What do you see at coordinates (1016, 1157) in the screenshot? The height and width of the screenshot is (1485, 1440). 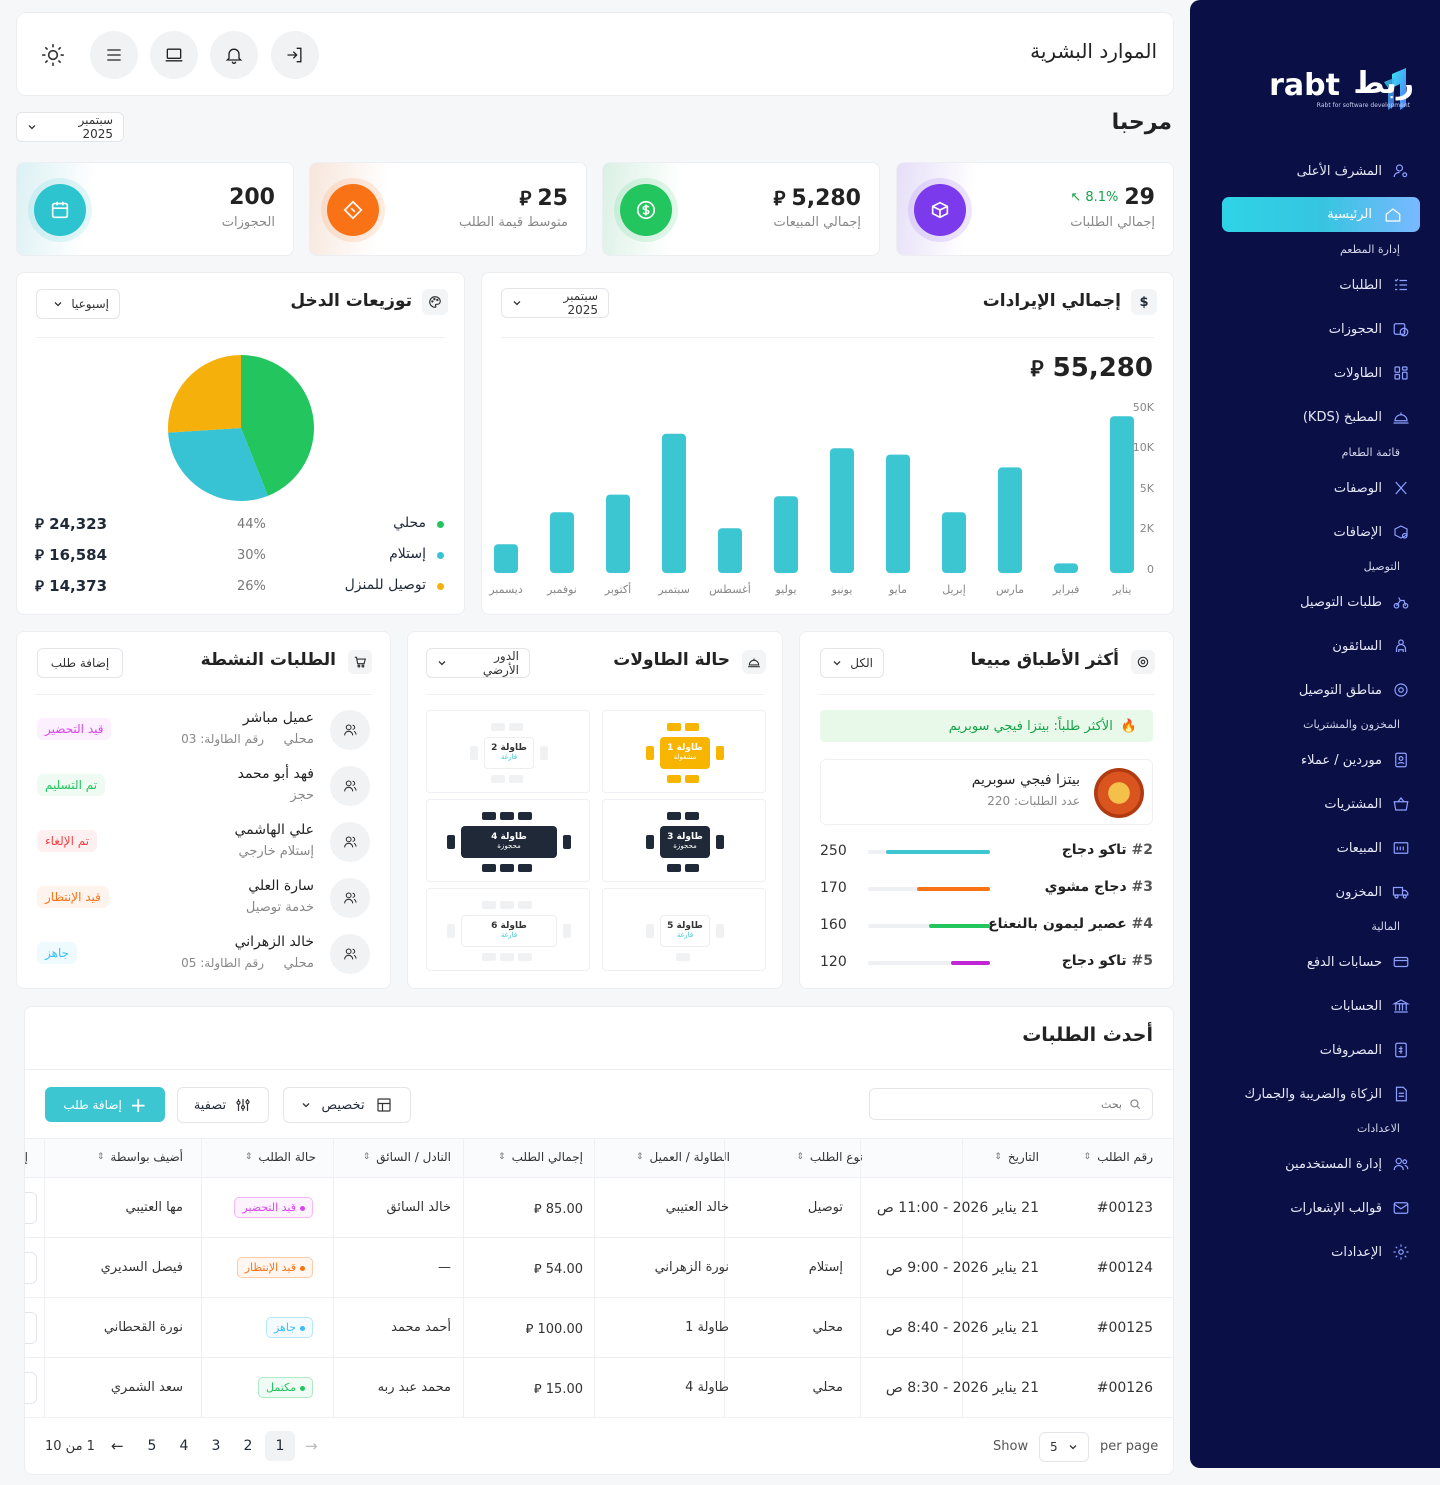 I see `column-header: التاريخ ⇕` at bounding box center [1016, 1157].